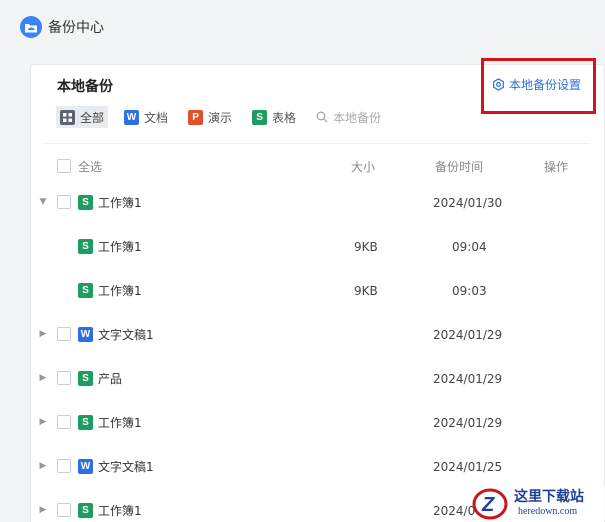 This screenshot has width=605, height=522. I want to click on settings-label: 本地备份设置, so click(545, 85).